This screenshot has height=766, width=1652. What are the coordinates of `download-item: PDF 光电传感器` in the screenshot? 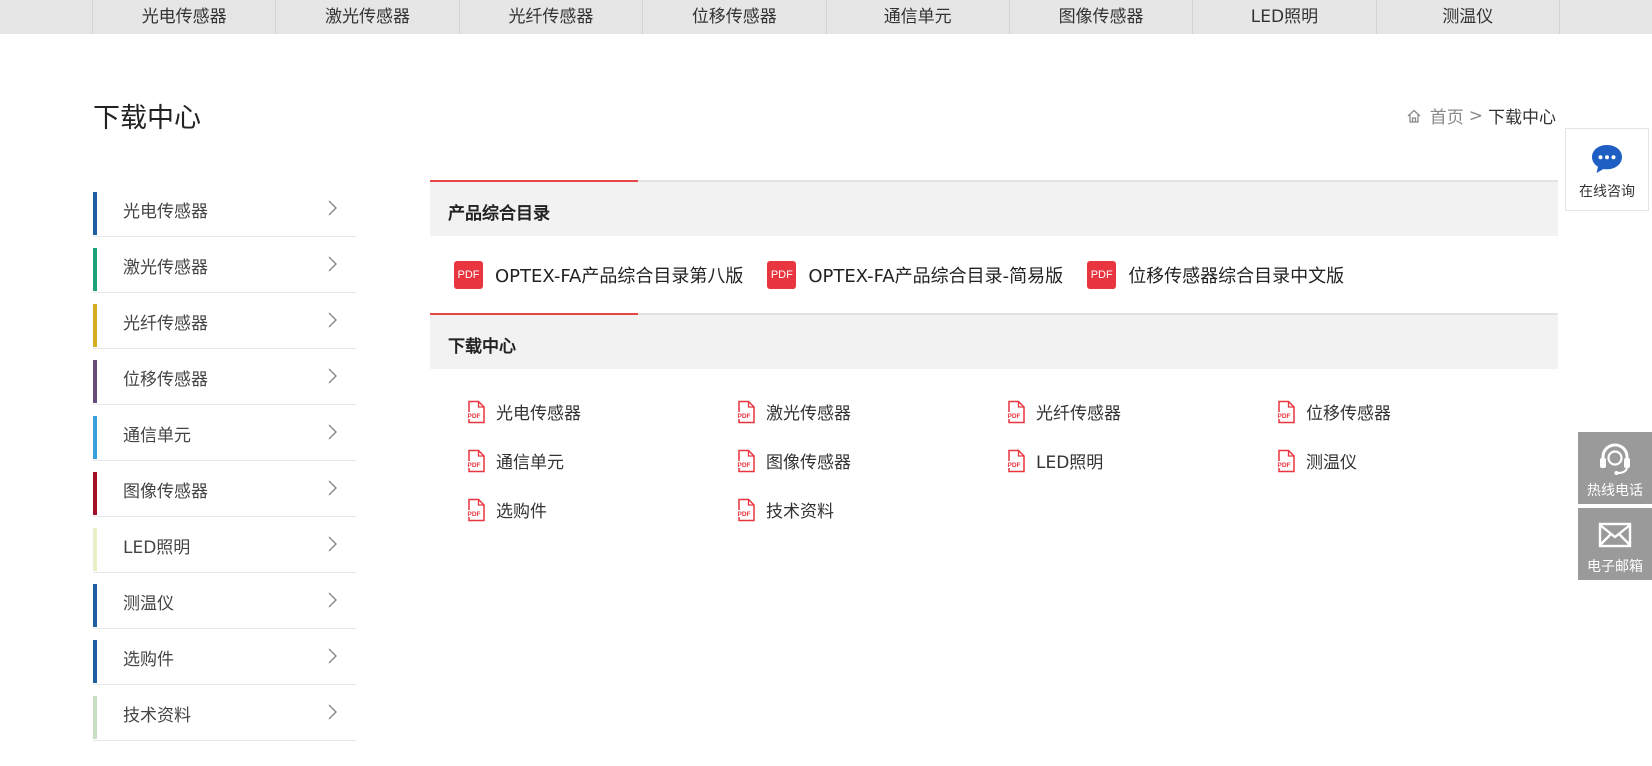 It's located at (601, 411).